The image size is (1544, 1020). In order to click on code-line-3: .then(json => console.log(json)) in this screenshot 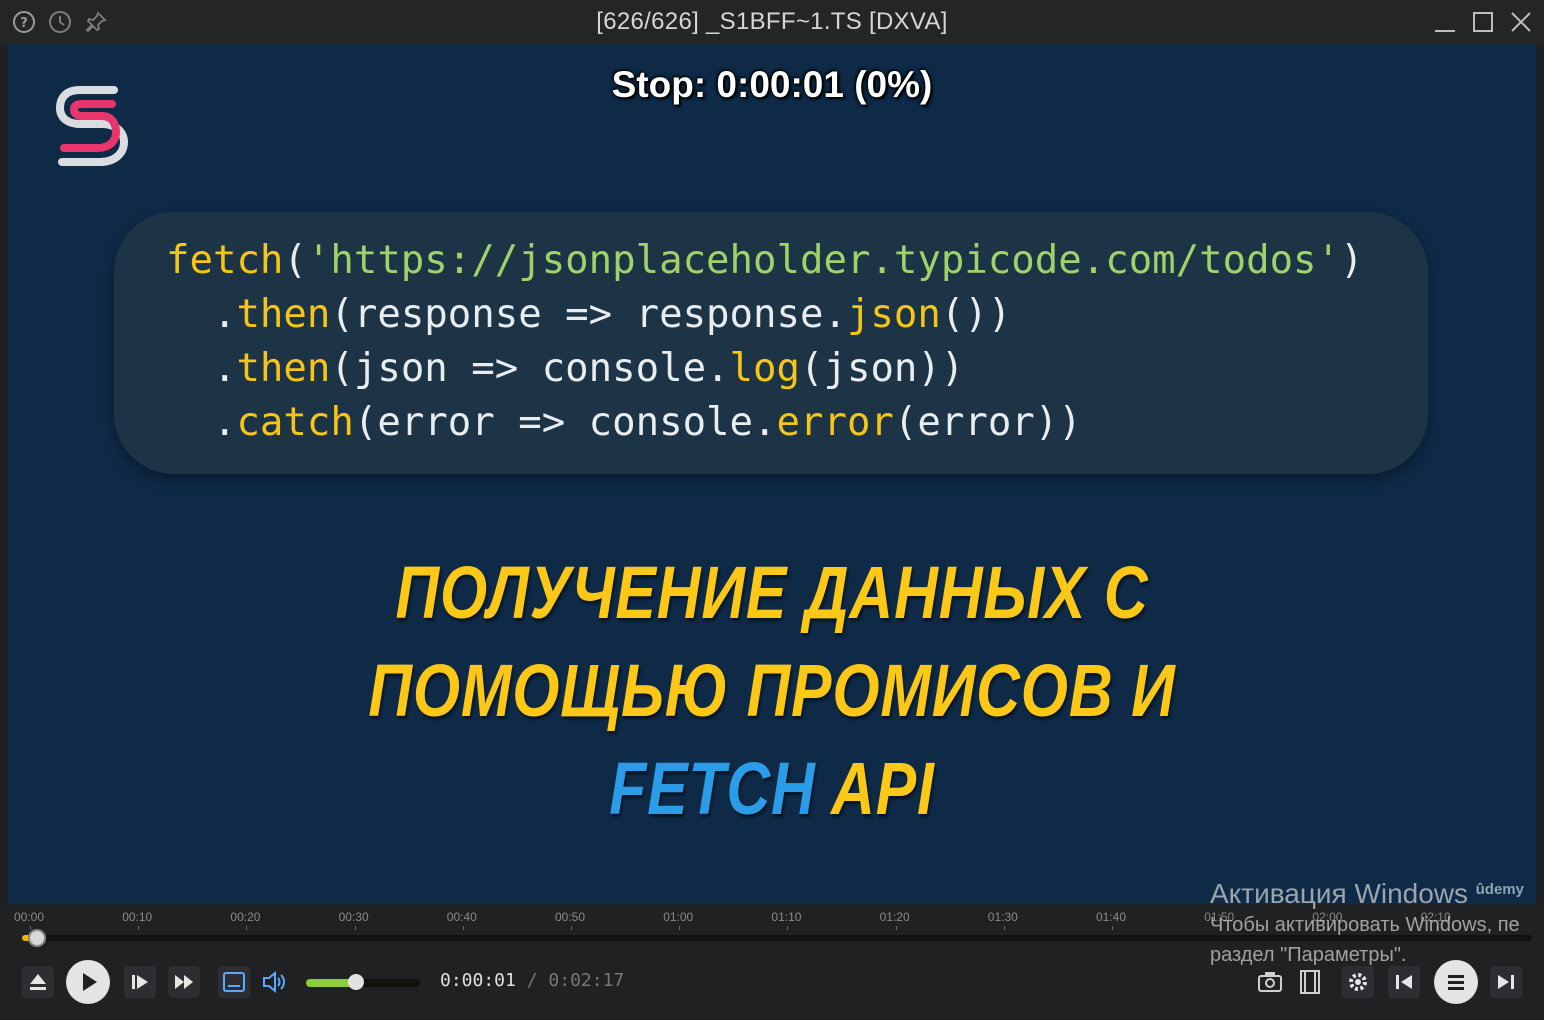, I will do `click(588, 368)`.